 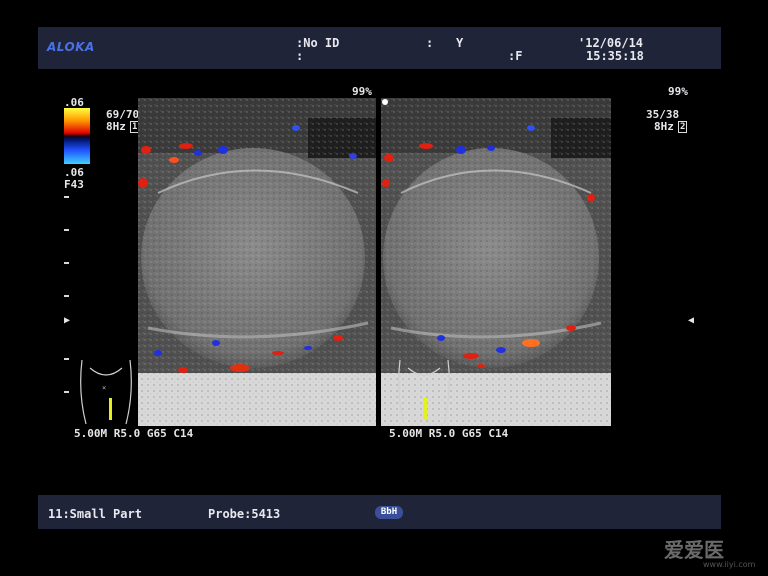 What do you see at coordinates (683, 127) in the screenshot?
I see `right-frame-index: 2` at bounding box center [683, 127].